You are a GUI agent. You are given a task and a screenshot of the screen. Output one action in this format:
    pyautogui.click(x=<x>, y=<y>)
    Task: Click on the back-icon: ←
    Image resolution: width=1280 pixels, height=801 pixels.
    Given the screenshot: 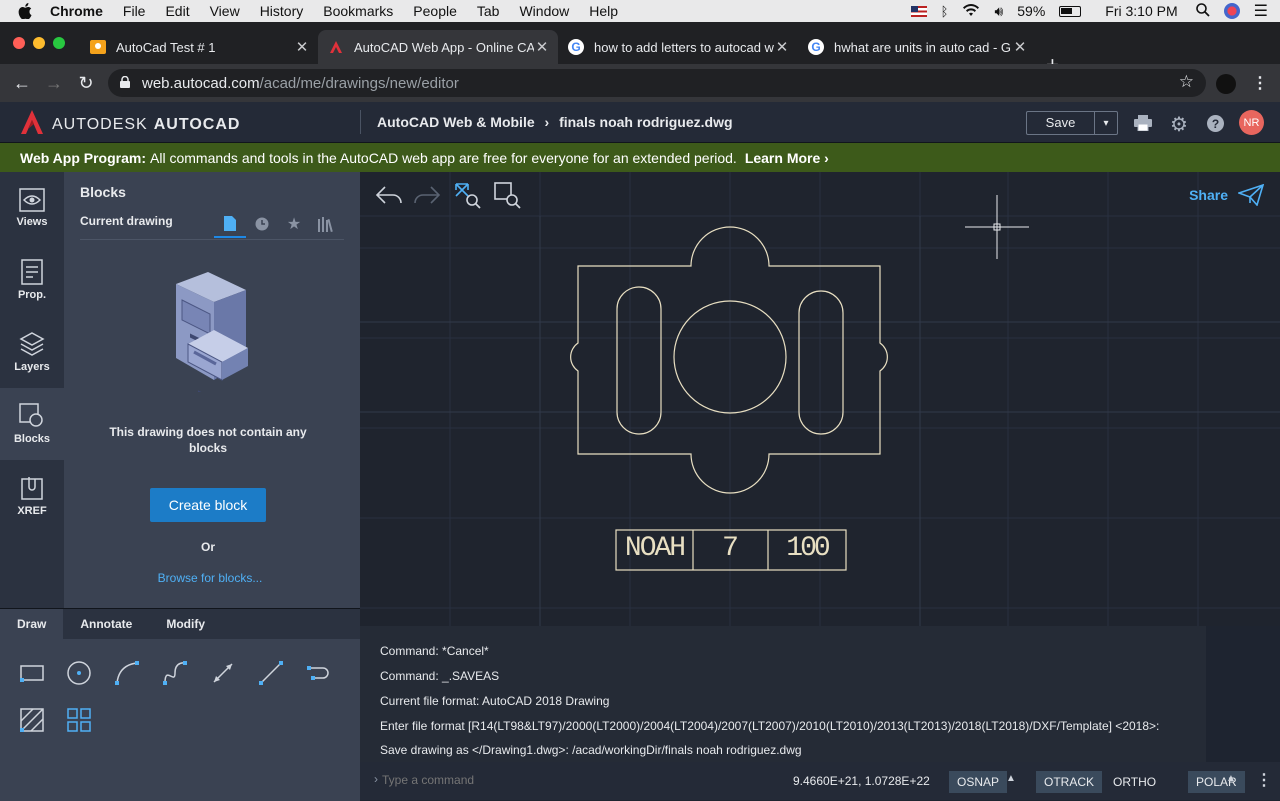 What is the action you would take?
    pyautogui.click(x=22, y=83)
    